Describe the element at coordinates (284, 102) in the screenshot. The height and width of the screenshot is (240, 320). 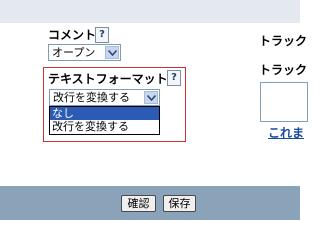
I see `trackback-urls-textarea` at that location.